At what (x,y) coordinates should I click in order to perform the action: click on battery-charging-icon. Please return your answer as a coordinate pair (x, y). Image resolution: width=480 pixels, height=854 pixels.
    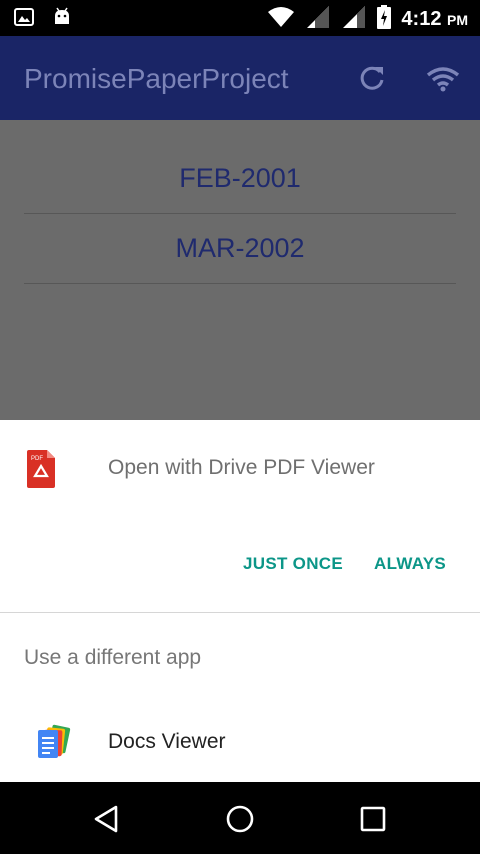
    Looking at the image, I should click on (384, 19).